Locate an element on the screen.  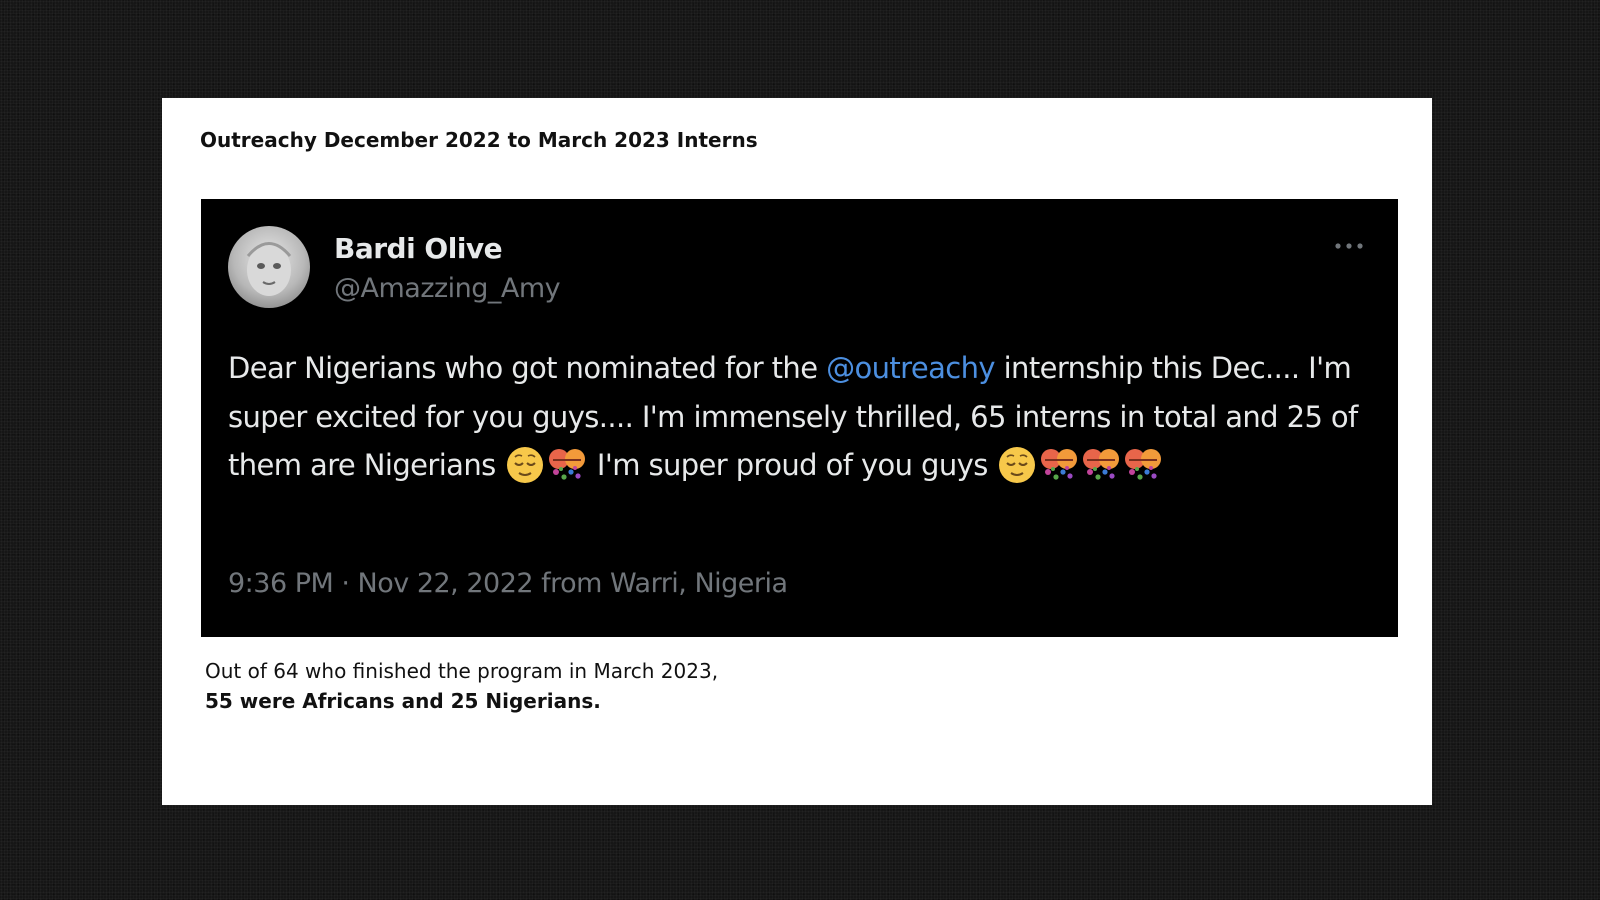
author-name: Bardi Olive is located at coordinates (418, 248).